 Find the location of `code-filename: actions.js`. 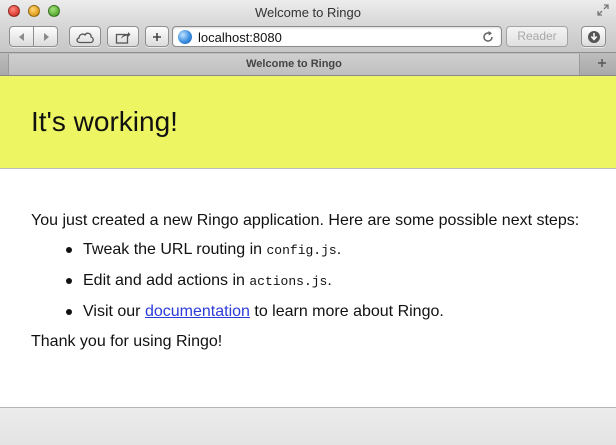

code-filename: actions.js is located at coordinates (288, 281).